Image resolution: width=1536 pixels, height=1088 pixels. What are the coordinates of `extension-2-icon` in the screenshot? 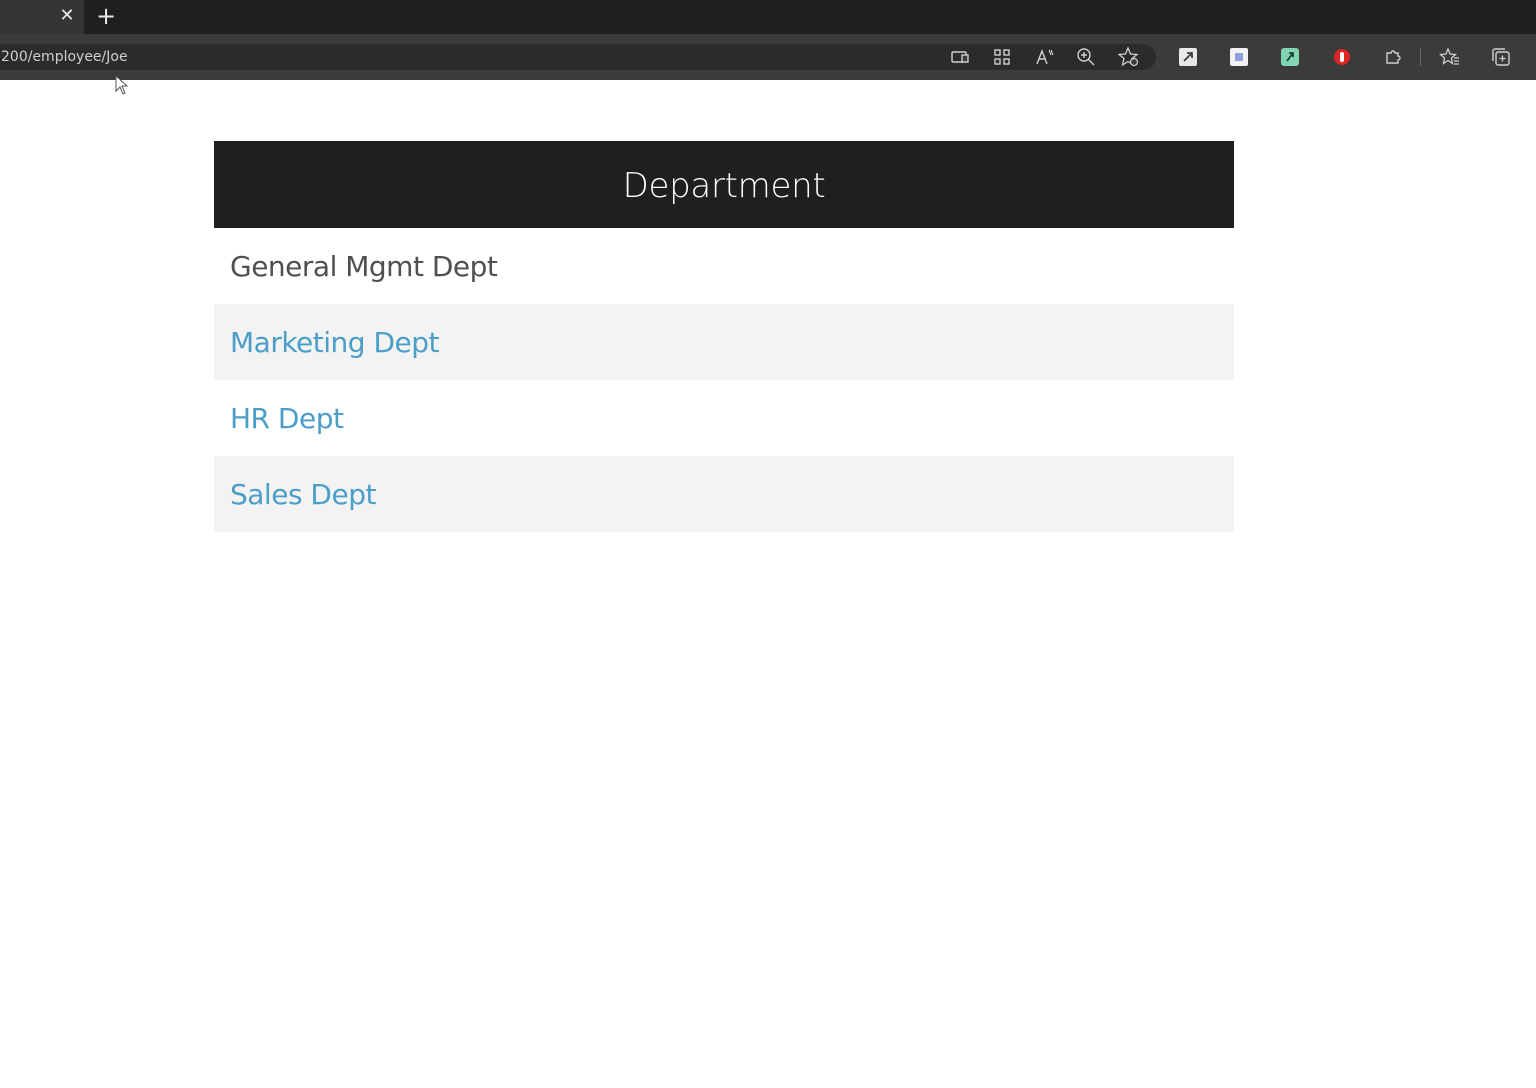 It's located at (1239, 57).